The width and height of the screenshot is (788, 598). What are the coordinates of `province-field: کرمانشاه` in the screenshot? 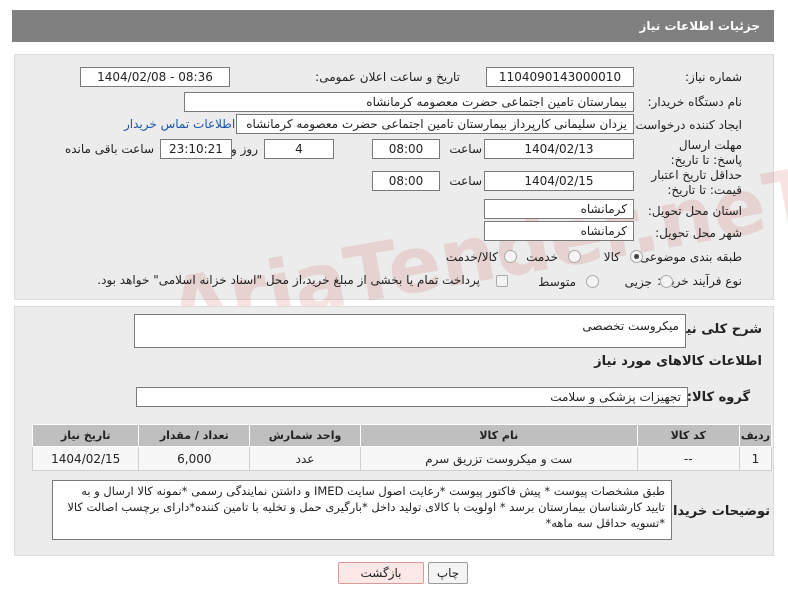 It's located at (559, 209).